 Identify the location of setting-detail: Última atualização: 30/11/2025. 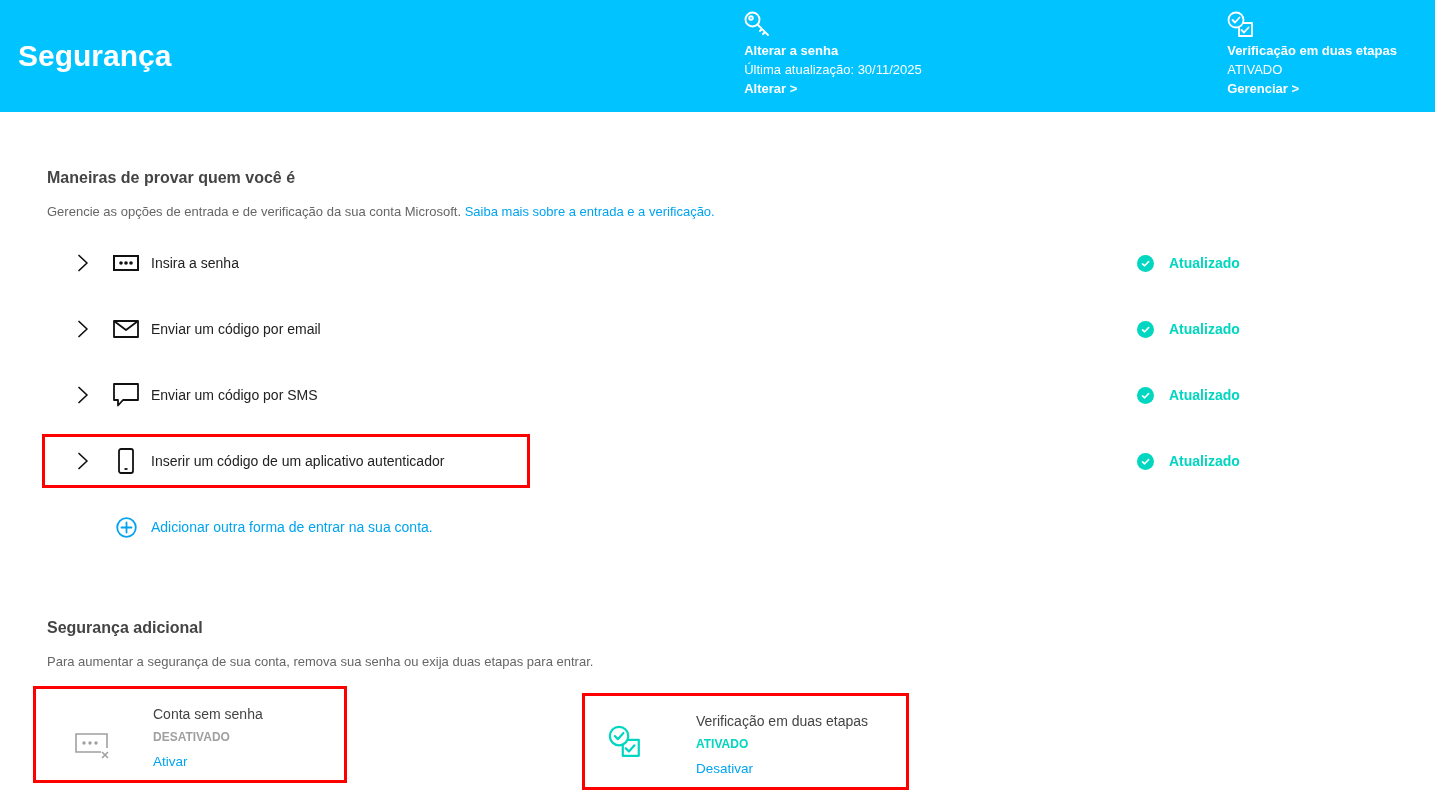
(833, 70).